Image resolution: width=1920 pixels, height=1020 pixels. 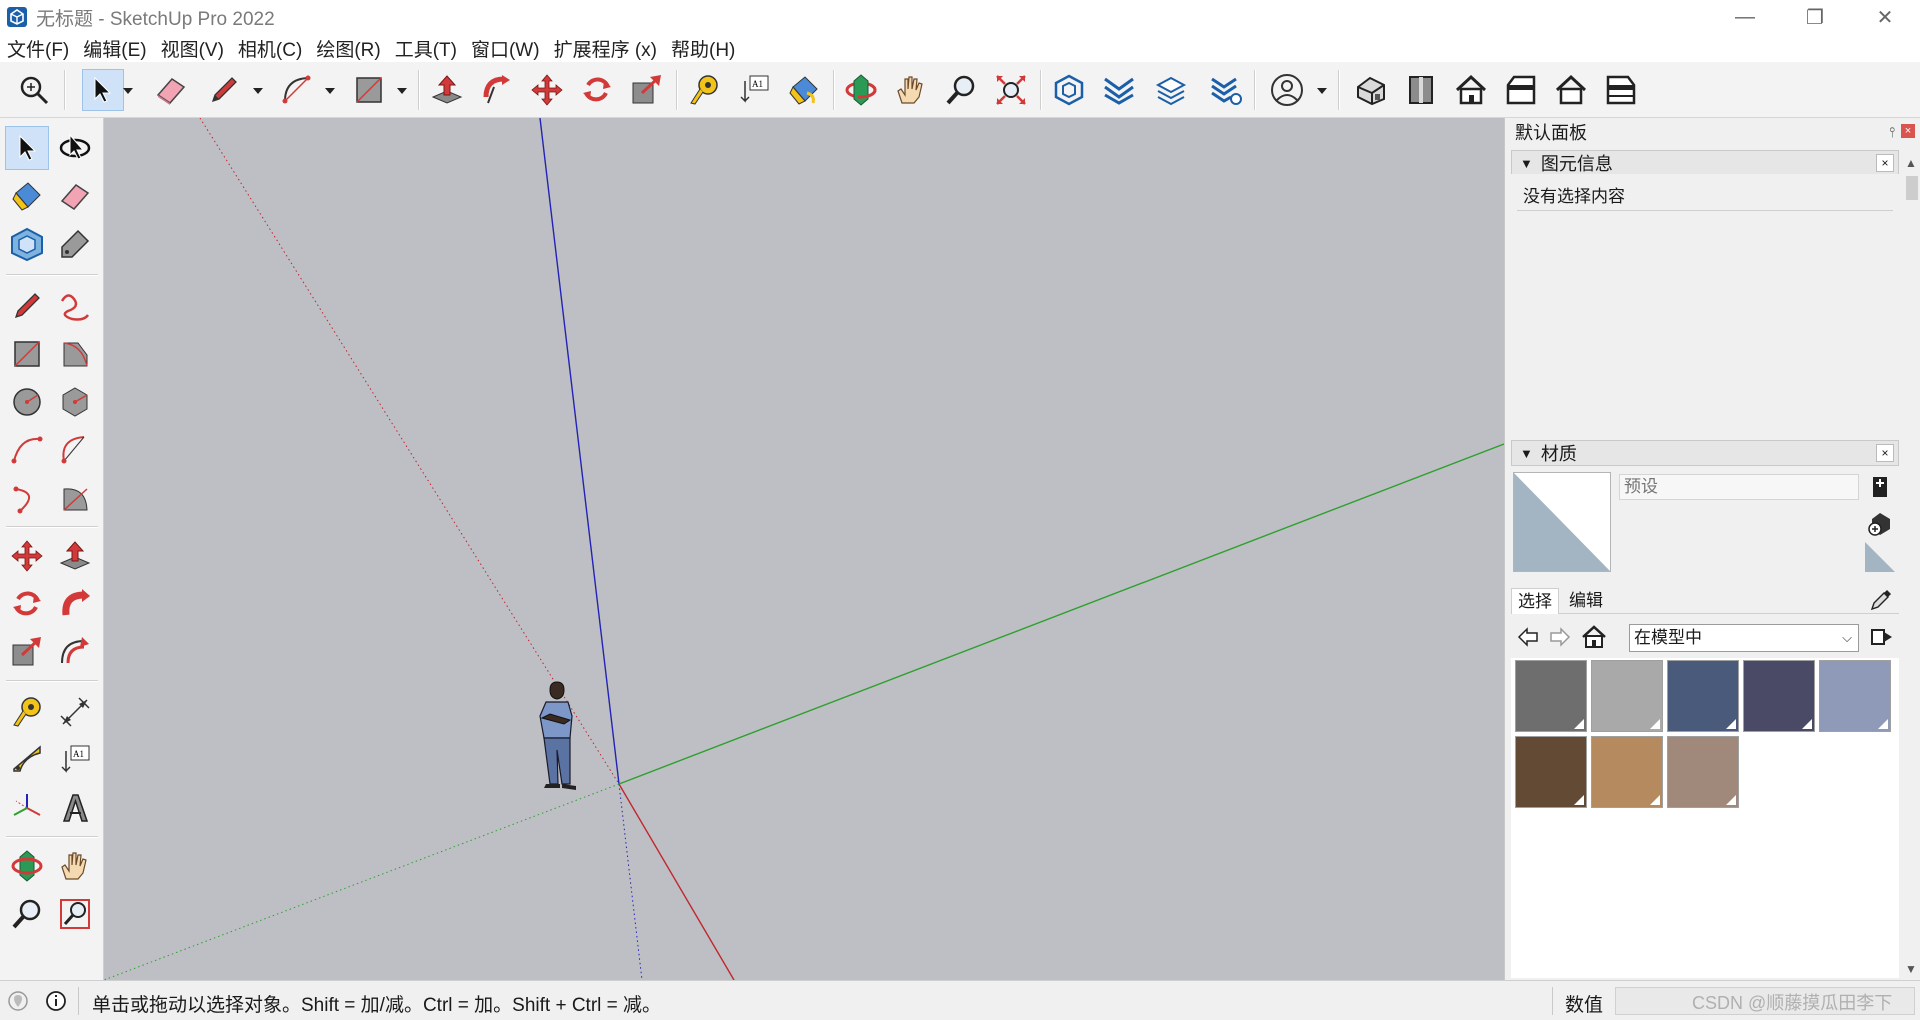 What do you see at coordinates (1882, 637) in the screenshot?
I see `details-button` at bounding box center [1882, 637].